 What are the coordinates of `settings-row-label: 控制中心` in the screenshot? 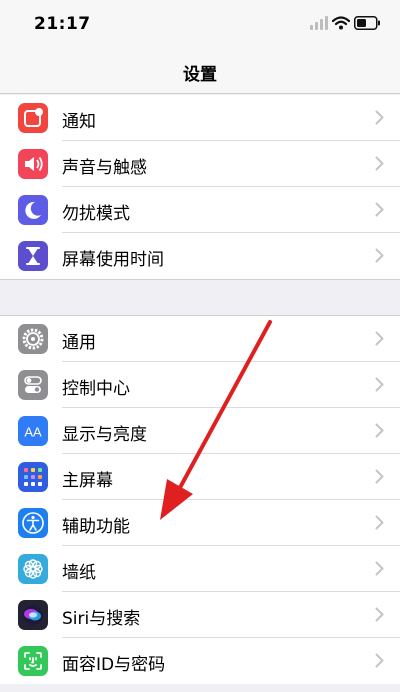 It's located at (96, 389).